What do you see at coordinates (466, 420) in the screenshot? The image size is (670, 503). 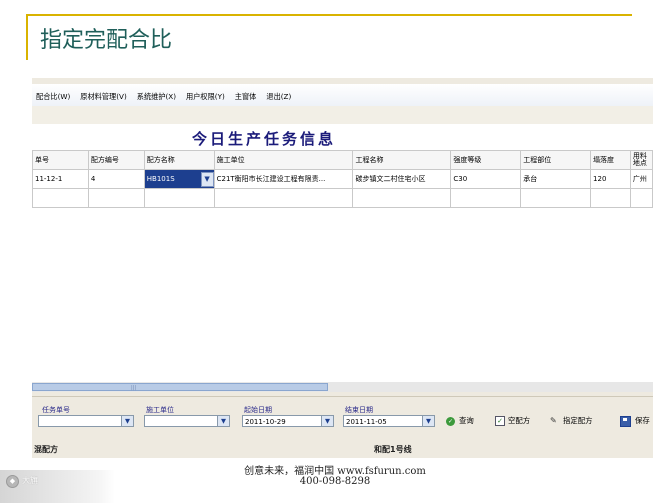 I see `query-label: 查询` at bounding box center [466, 420].